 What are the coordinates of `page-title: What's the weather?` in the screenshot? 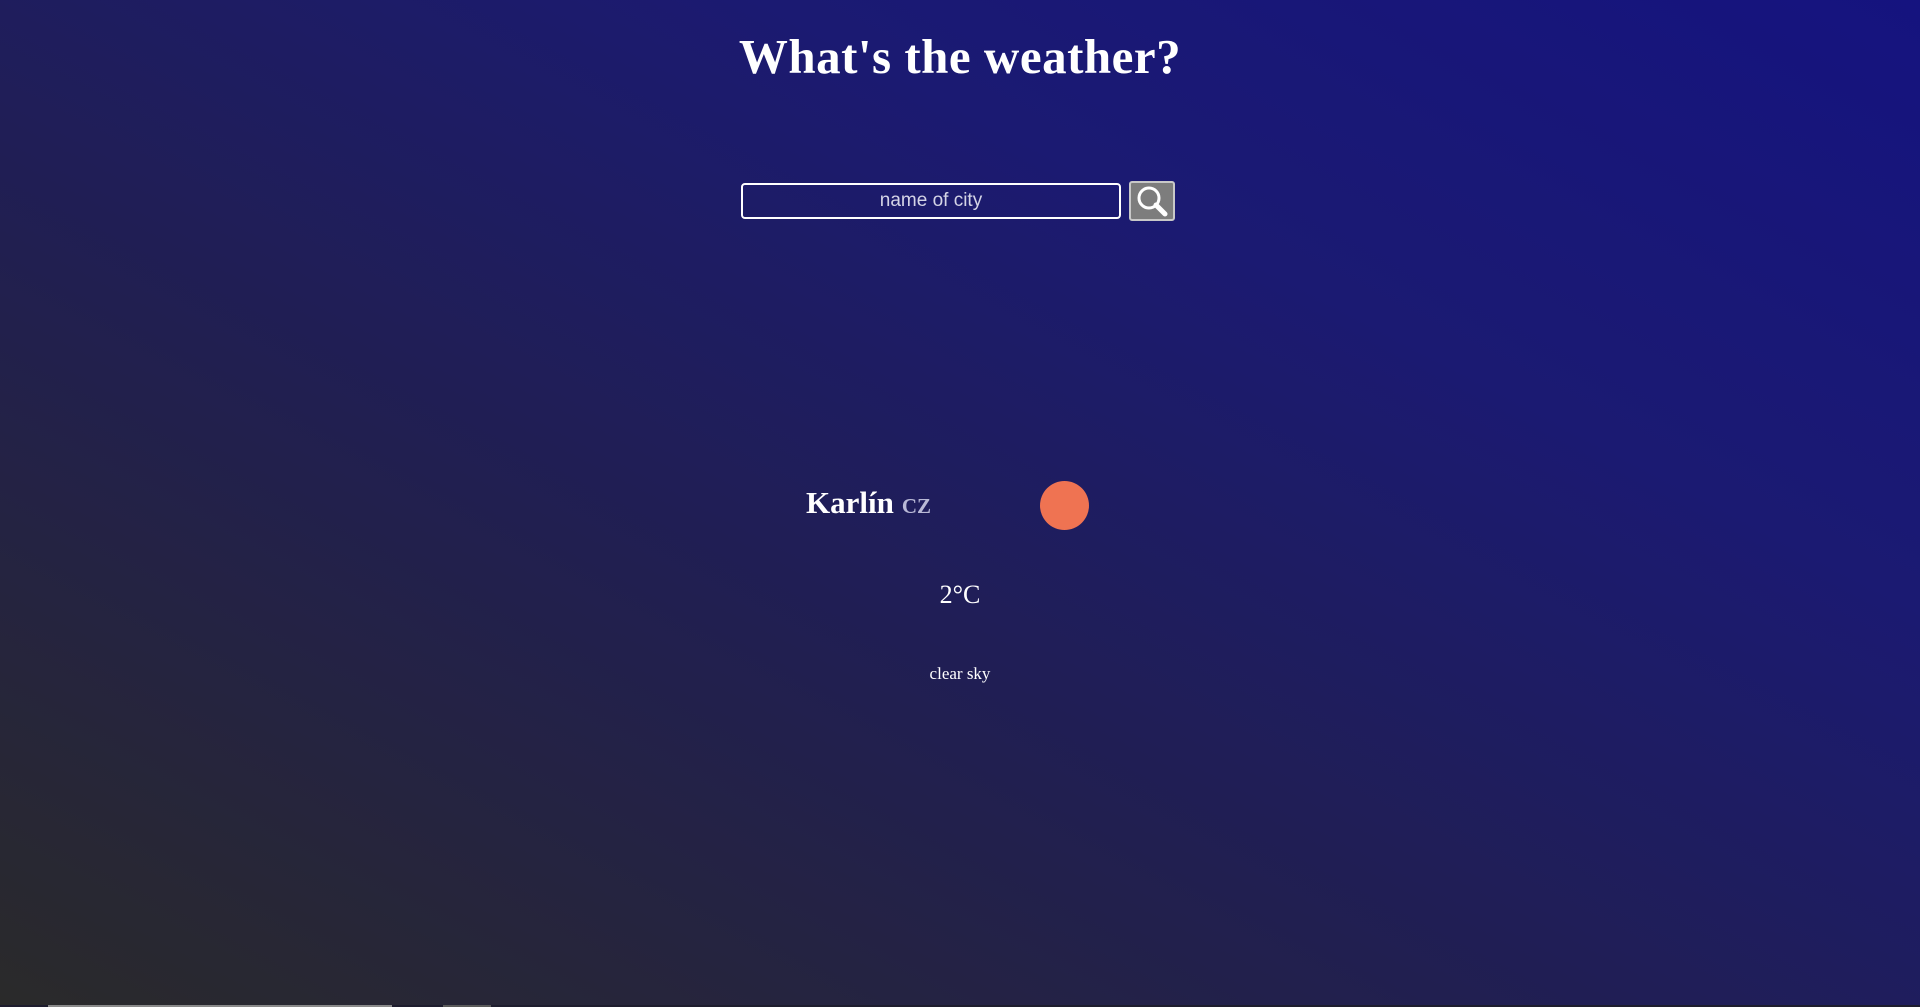 It's located at (960, 56).